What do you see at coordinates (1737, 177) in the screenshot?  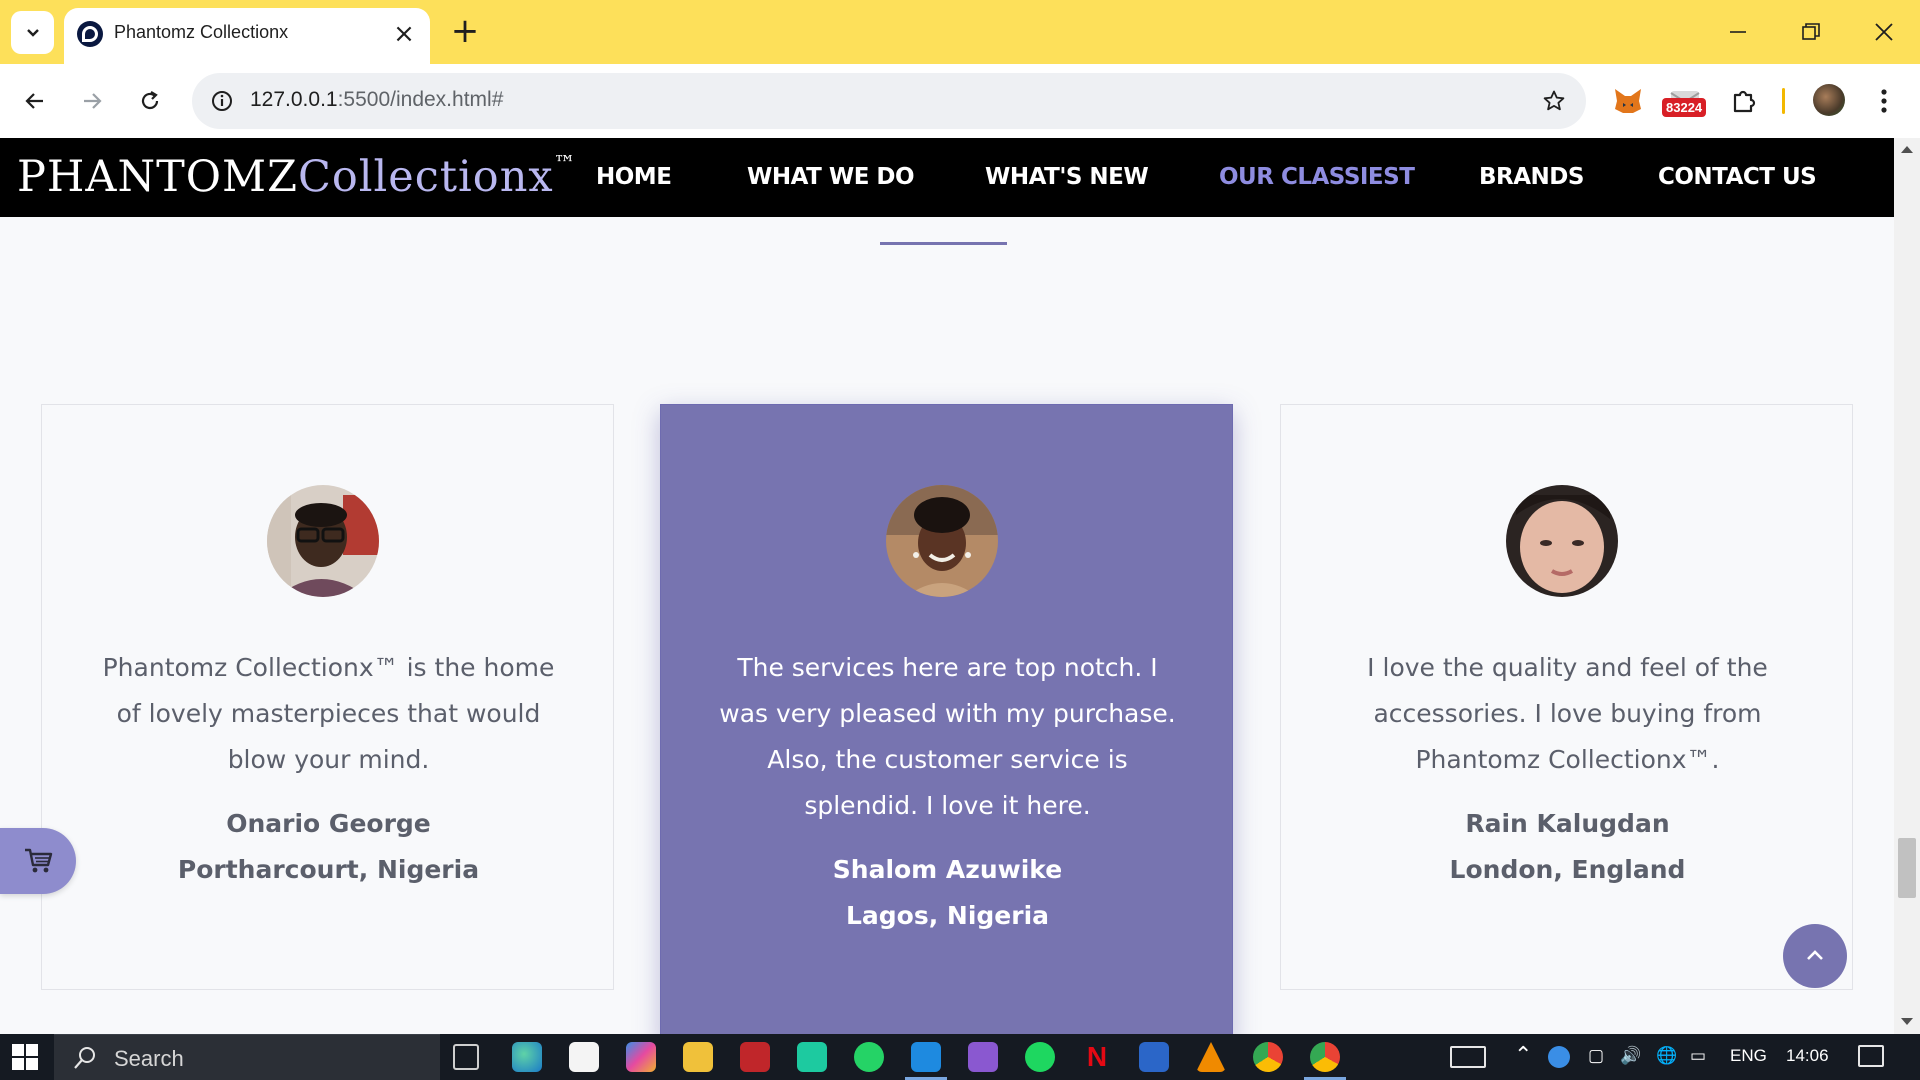 I see `nav-contact-us: CONTACT US` at bounding box center [1737, 177].